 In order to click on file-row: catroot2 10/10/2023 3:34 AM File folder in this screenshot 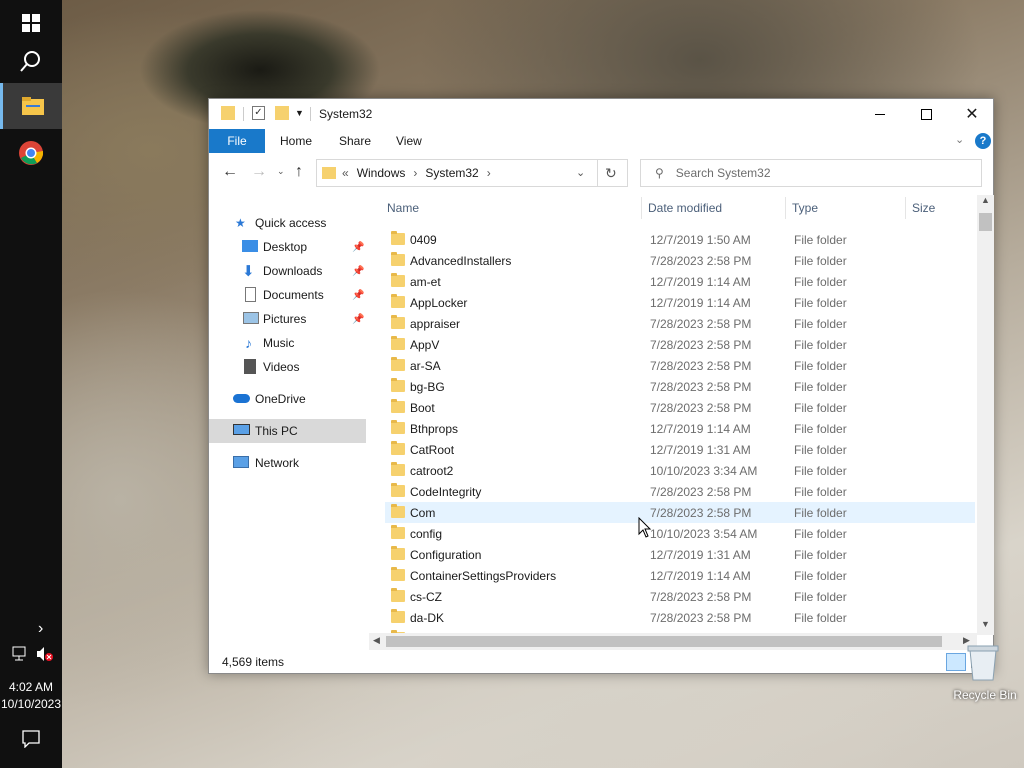, I will do `click(680, 470)`.